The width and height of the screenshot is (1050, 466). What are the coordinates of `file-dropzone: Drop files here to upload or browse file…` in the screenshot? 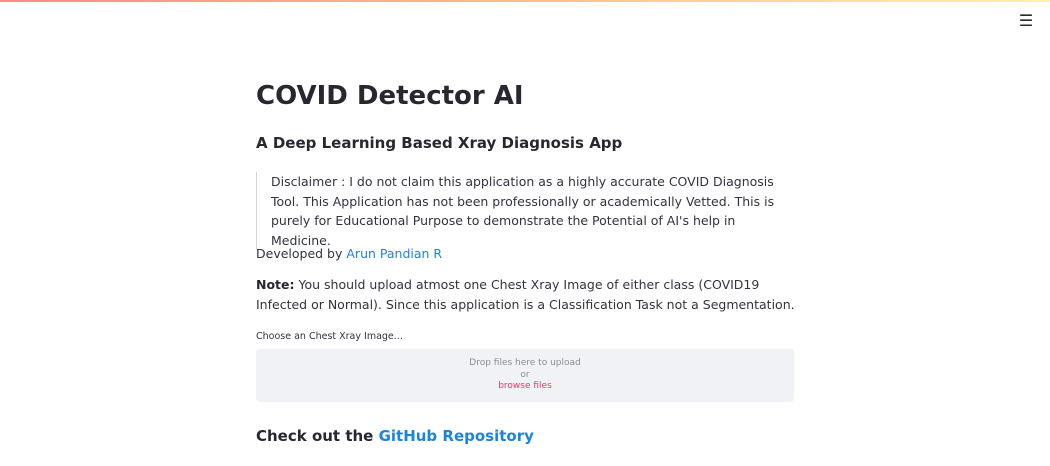 It's located at (525, 375).